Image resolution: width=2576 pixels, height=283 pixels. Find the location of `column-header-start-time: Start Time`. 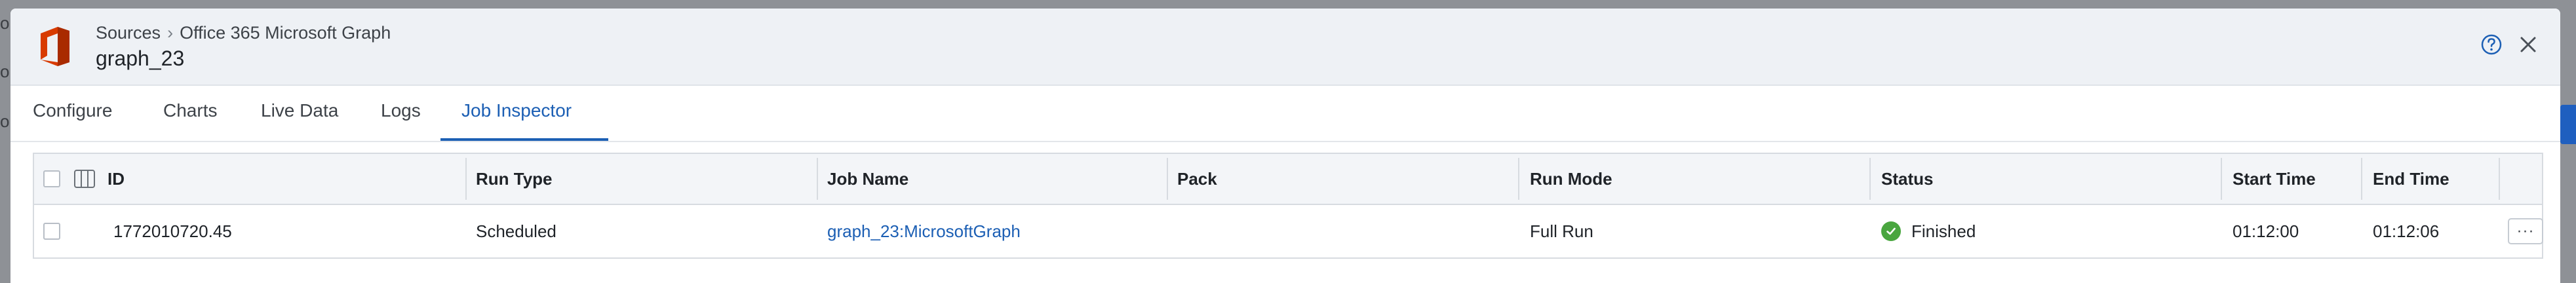

column-header-start-time: Start Time is located at coordinates (2274, 179).